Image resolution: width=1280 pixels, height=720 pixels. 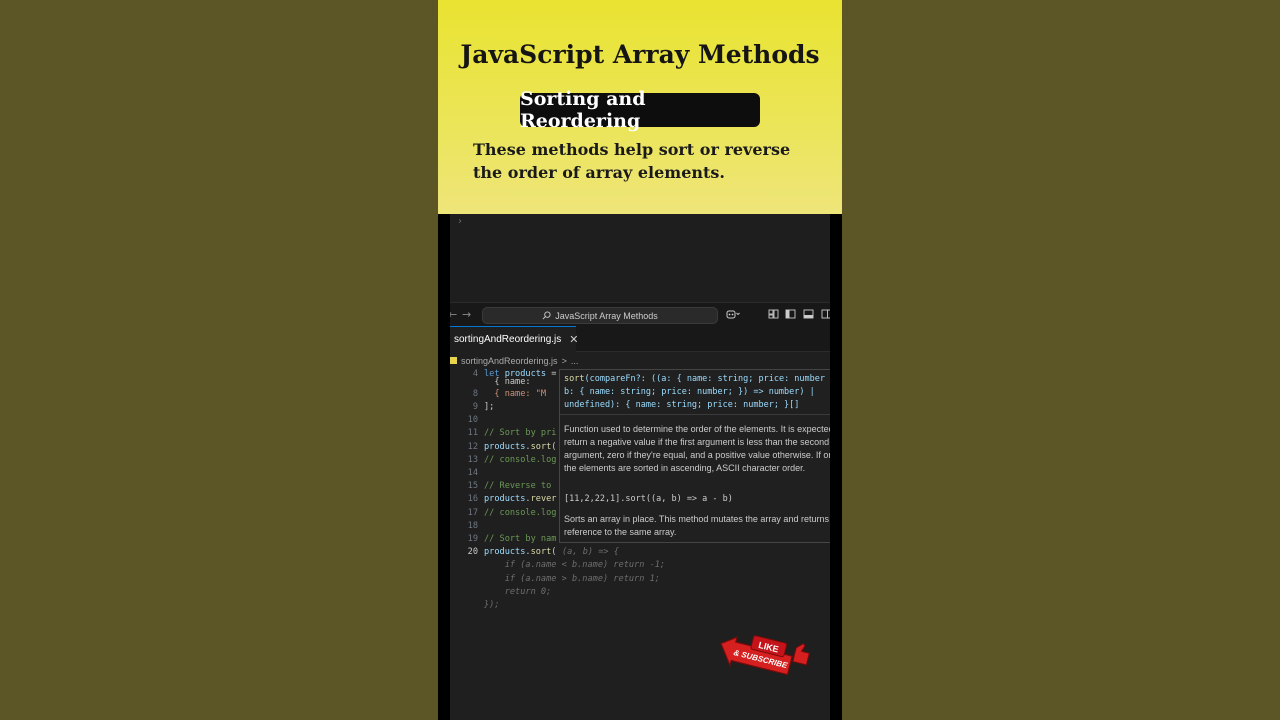 I want to click on inline-suggestion-line: if (a.name > b.name) return 1;, so click(x=640, y=579).